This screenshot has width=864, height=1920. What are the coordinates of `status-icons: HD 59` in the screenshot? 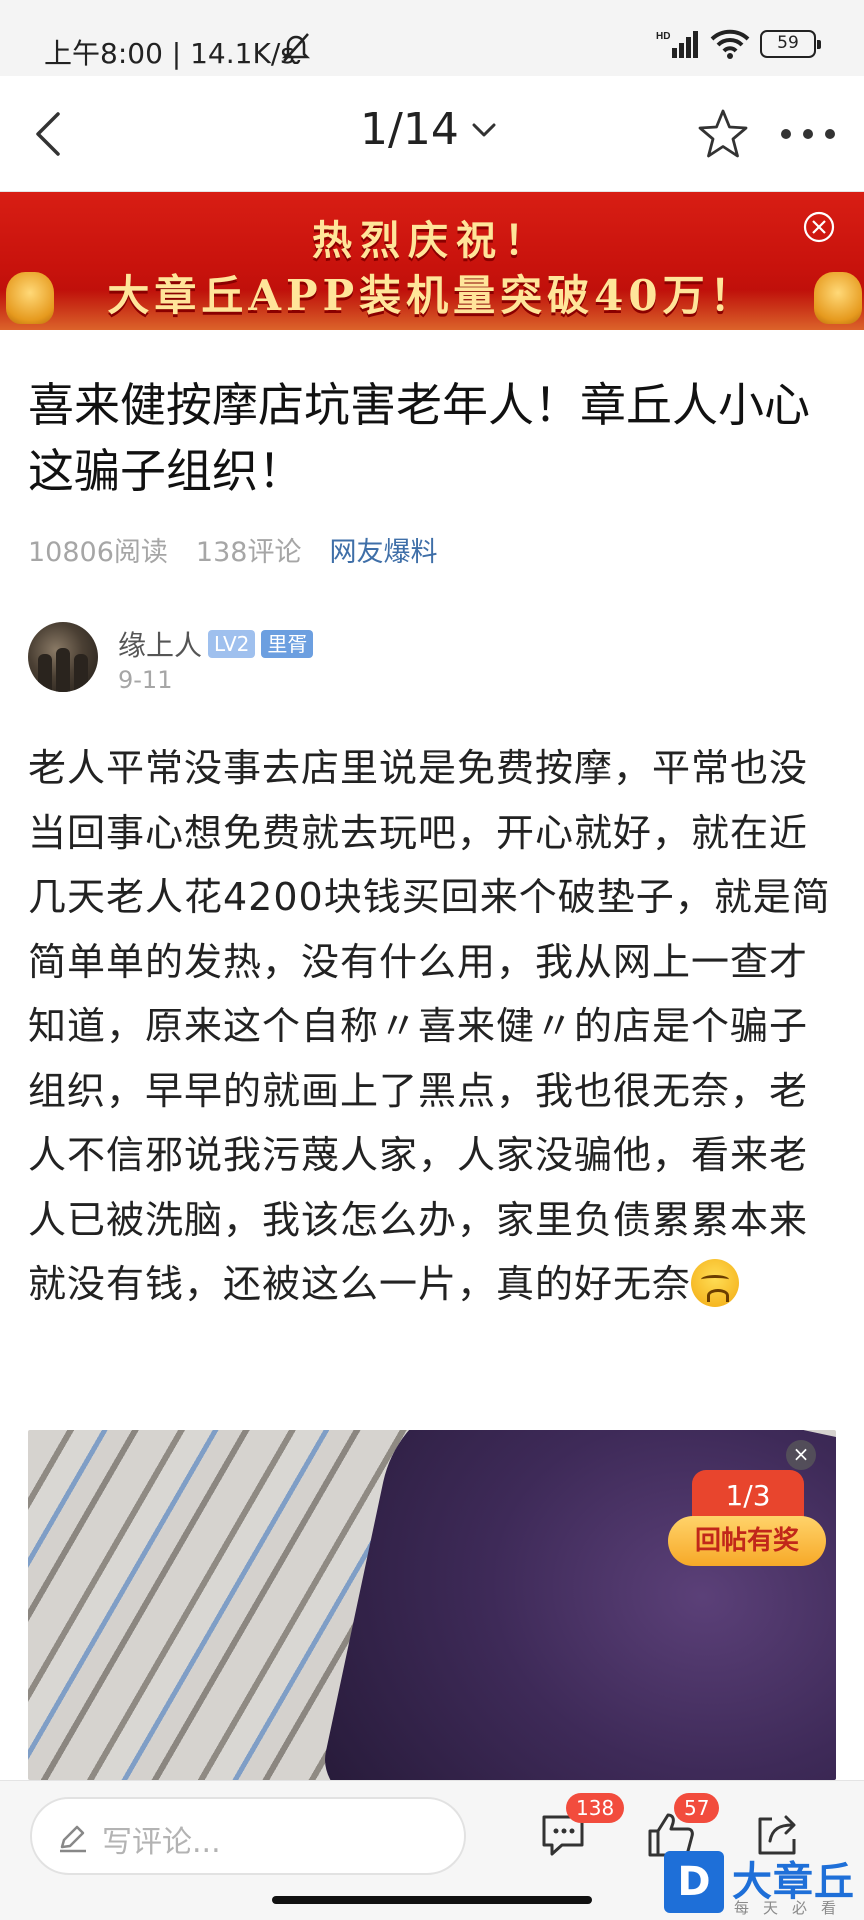 It's located at (738, 44).